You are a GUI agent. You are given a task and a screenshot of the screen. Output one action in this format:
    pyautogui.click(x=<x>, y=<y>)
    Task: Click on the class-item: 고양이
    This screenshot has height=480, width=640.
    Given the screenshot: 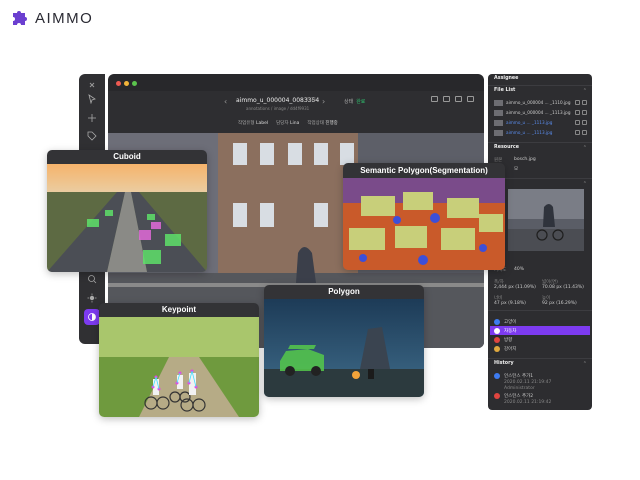 What is the action you would take?
    pyautogui.click(x=540, y=321)
    